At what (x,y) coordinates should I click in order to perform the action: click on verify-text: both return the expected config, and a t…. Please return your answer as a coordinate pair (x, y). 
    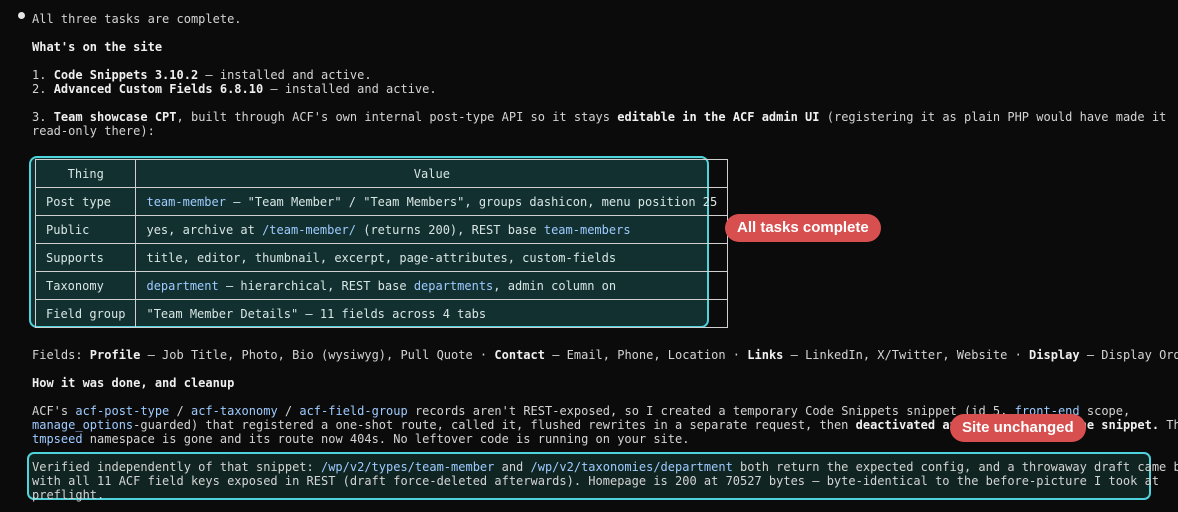
    Looking at the image, I should click on (955, 467).